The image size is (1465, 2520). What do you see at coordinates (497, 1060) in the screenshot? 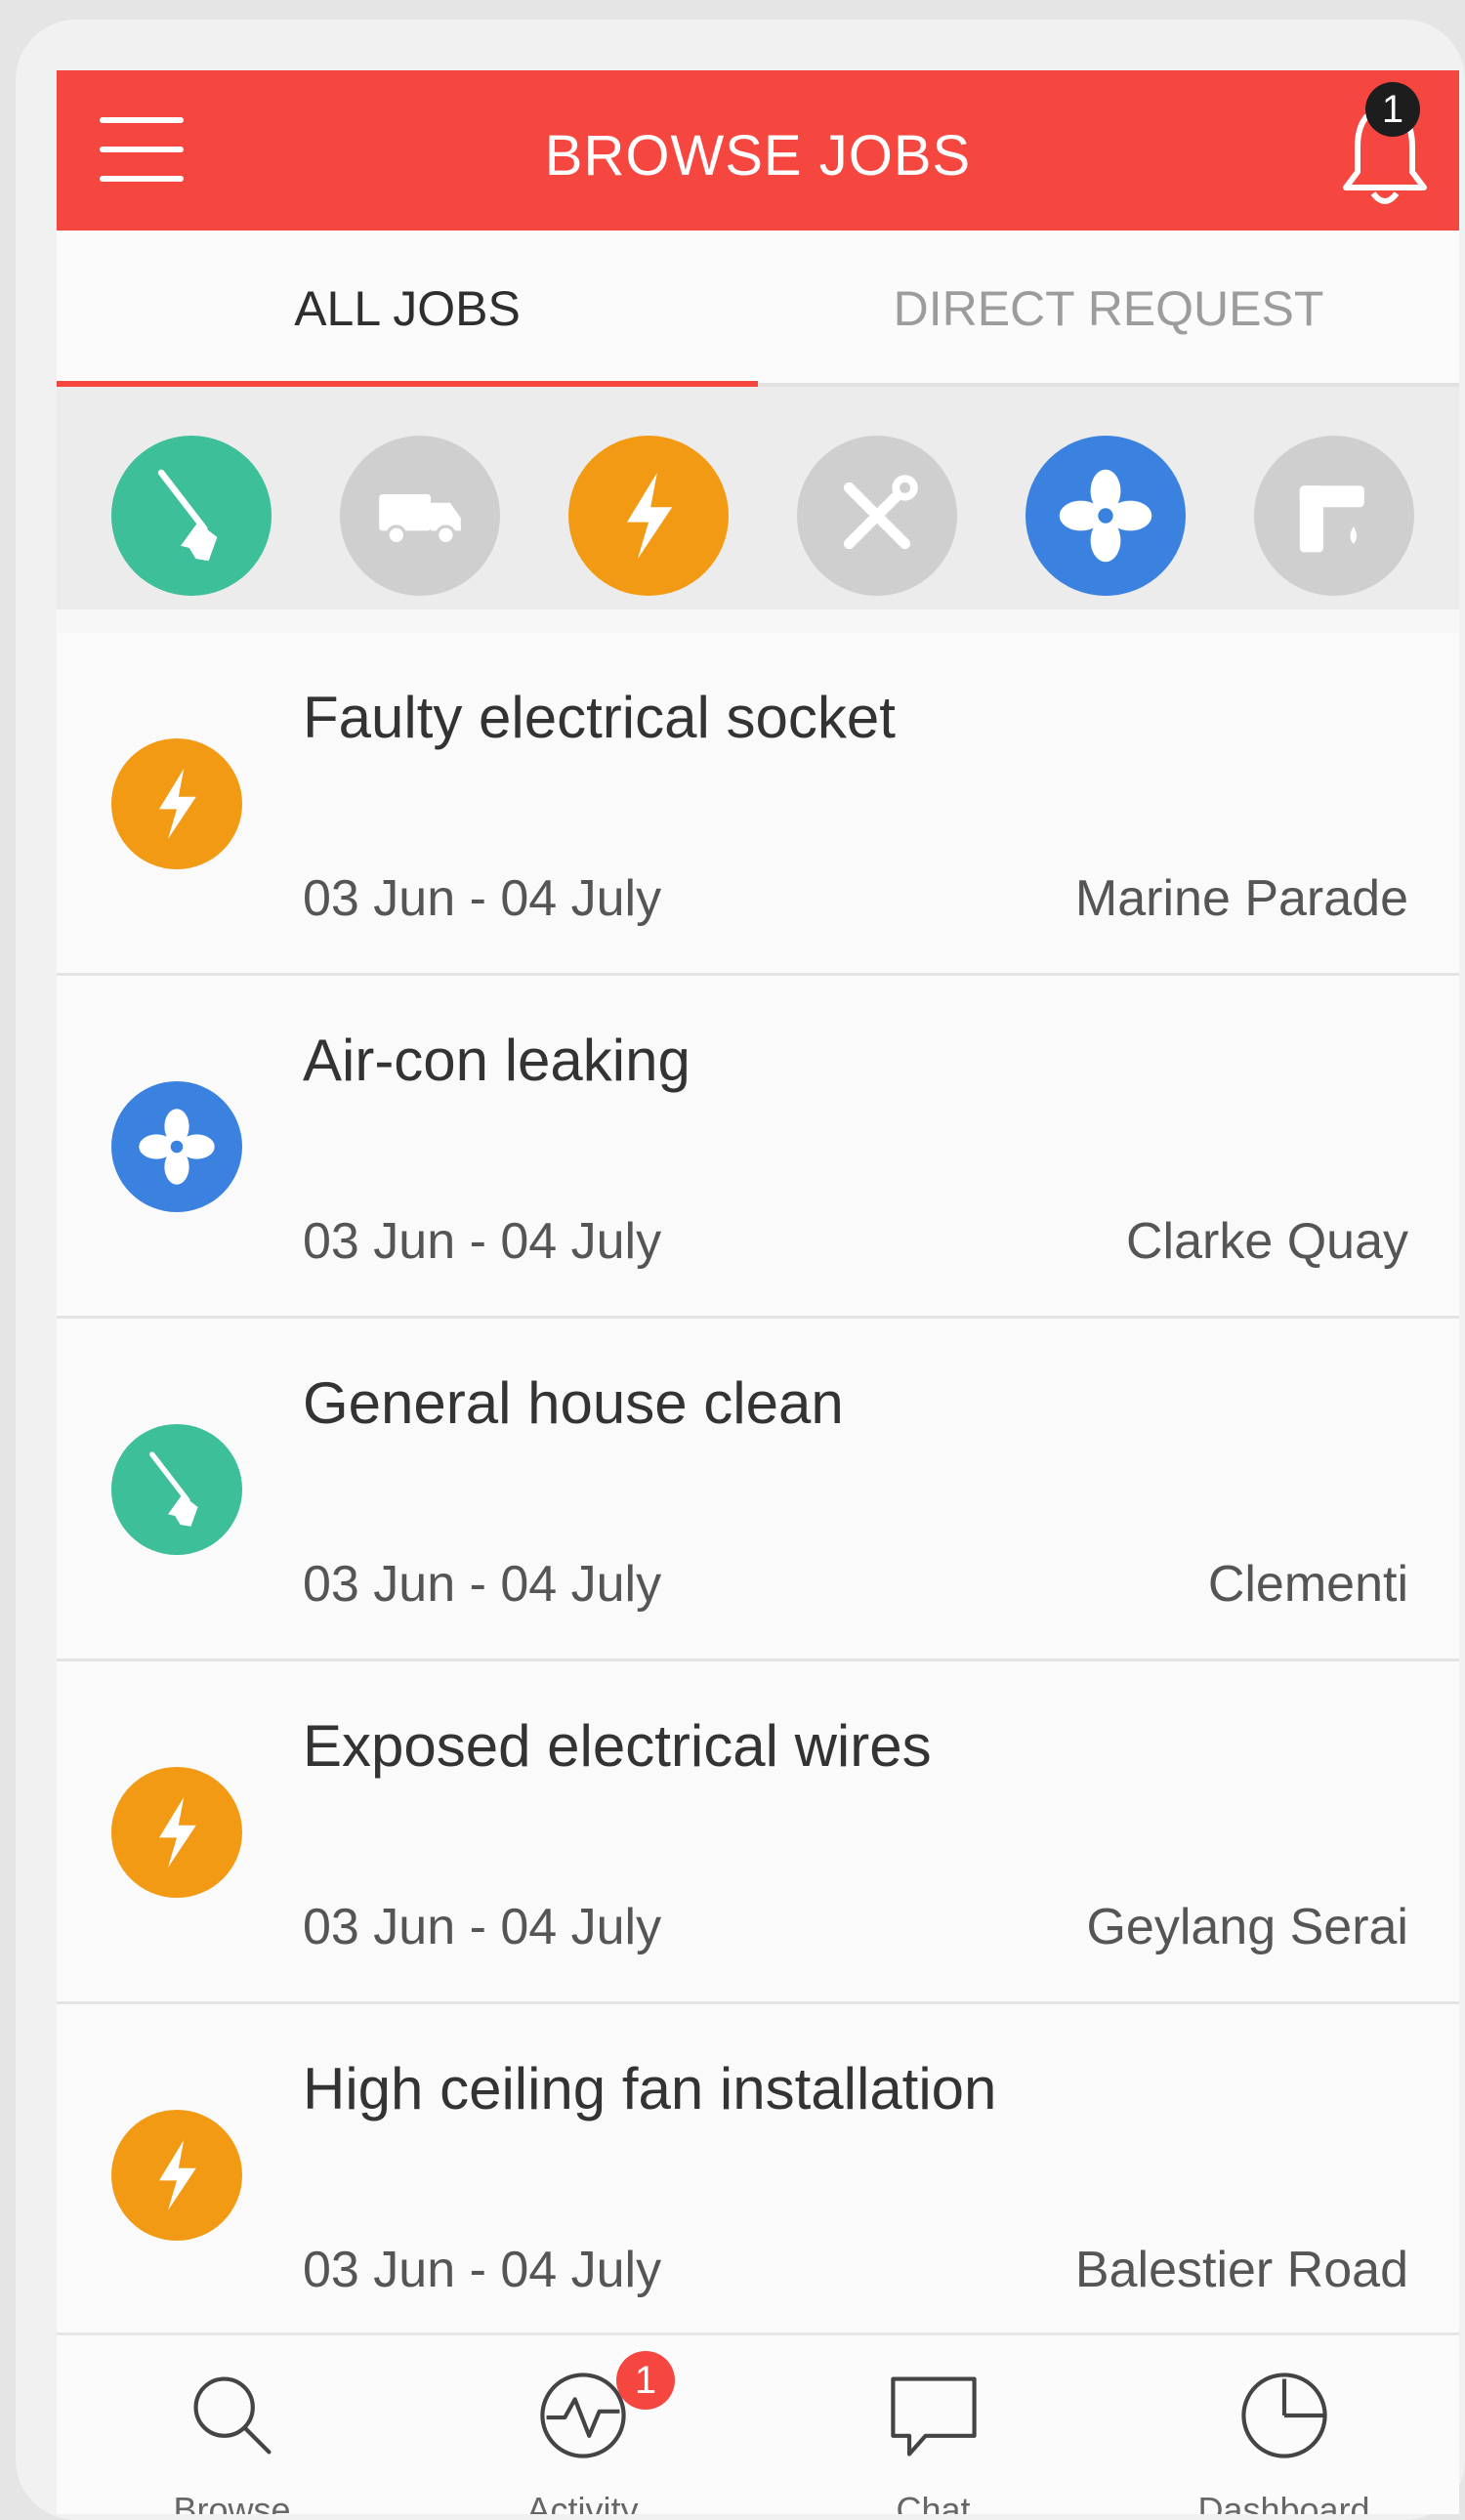
I see `job-title: Air-con leaking` at bounding box center [497, 1060].